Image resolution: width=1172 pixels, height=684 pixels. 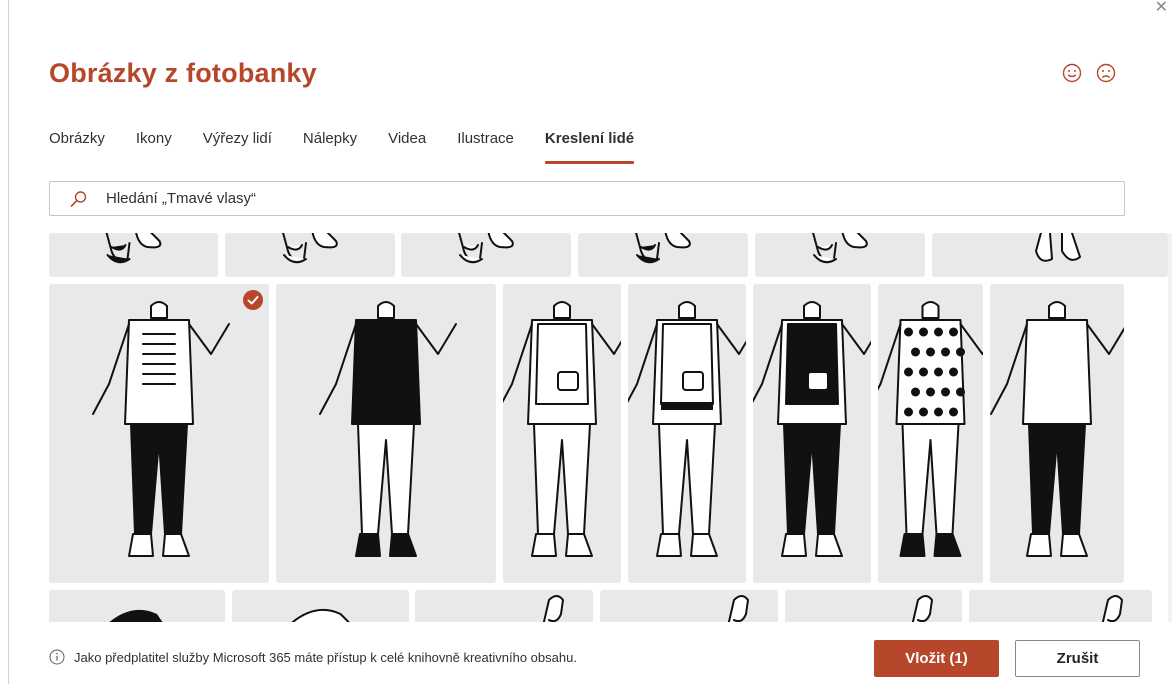 I want to click on info-icon, so click(x=57, y=657).